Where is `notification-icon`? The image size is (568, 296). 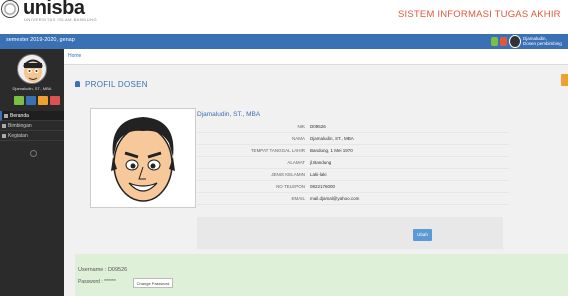
notification-icon is located at coordinates (494, 41).